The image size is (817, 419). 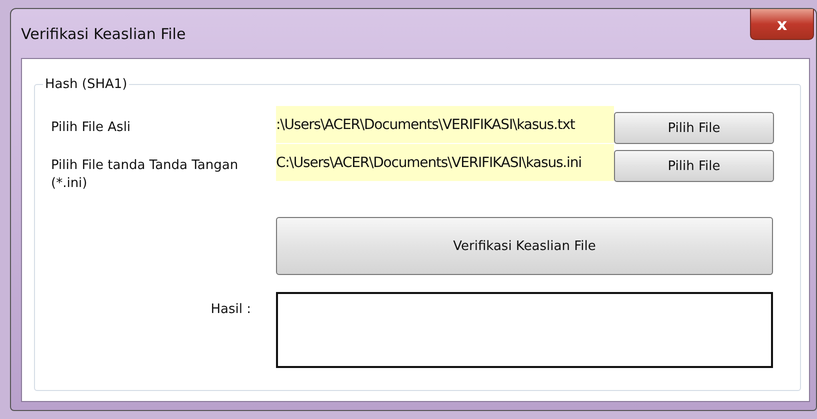 What do you see at coordinates (91, 128) in the screenshot?
I see `field-label: Pilih File Asli` at bounding box center [91, 128].